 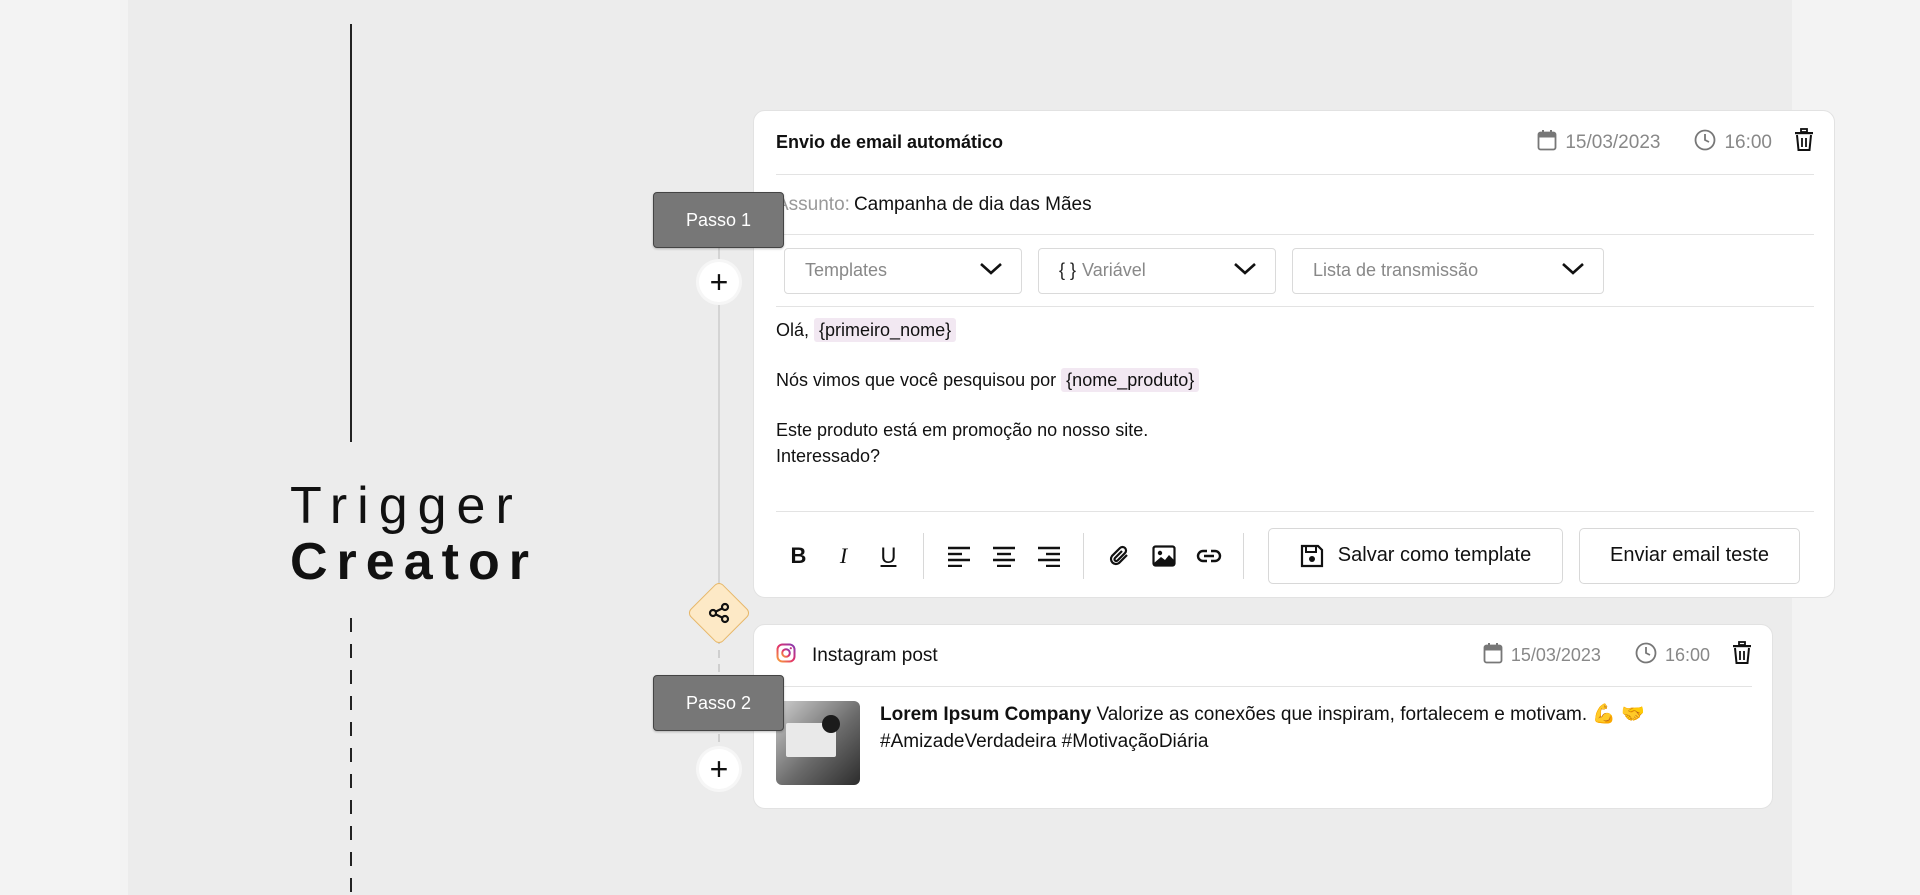 I want to click on post-hashtags: #AmizadeVerdadeira #MotivaçãoDiária, so click(x=1044, y=741).